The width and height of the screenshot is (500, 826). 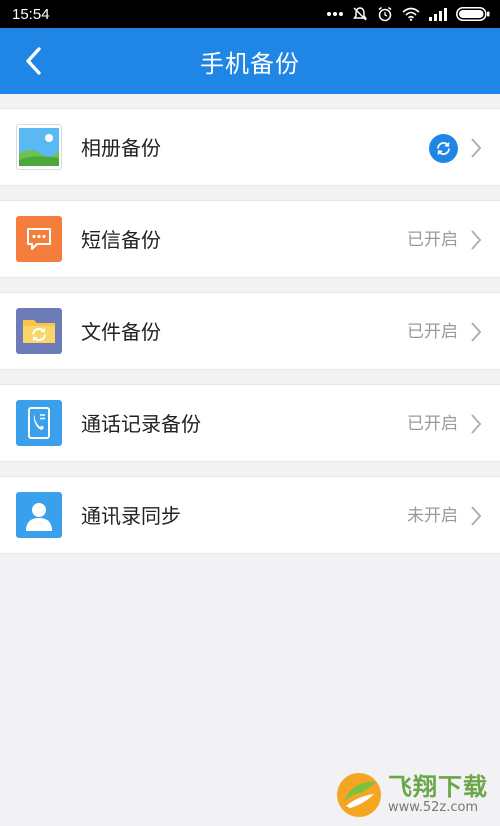 I want to click on sms-icon, so click(x=39, y=239).